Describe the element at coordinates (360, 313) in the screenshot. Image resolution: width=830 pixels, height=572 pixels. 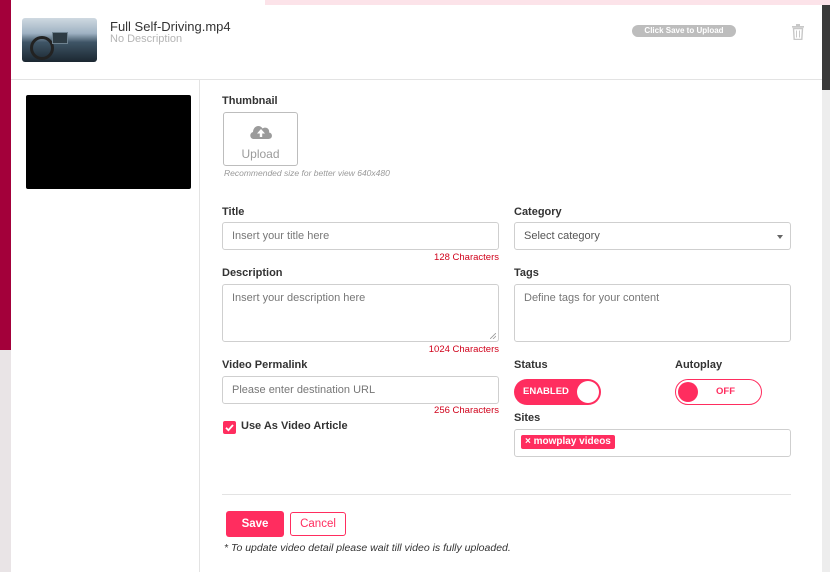
I see `description-textarea: Insert your description here` at that location.